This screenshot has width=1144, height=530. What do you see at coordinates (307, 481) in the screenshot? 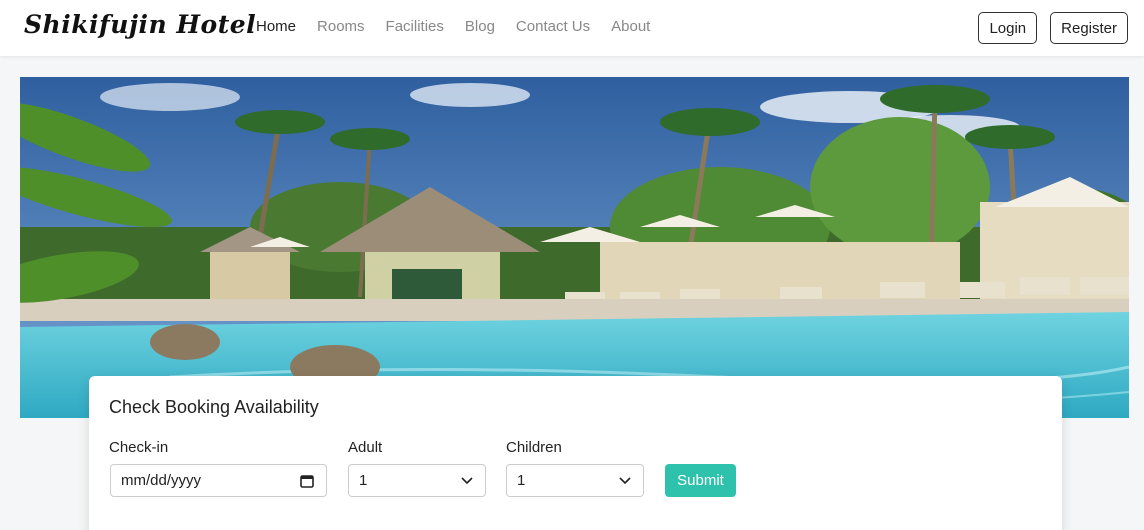
I see `calendar-icon` at bounding box center [307, 481].